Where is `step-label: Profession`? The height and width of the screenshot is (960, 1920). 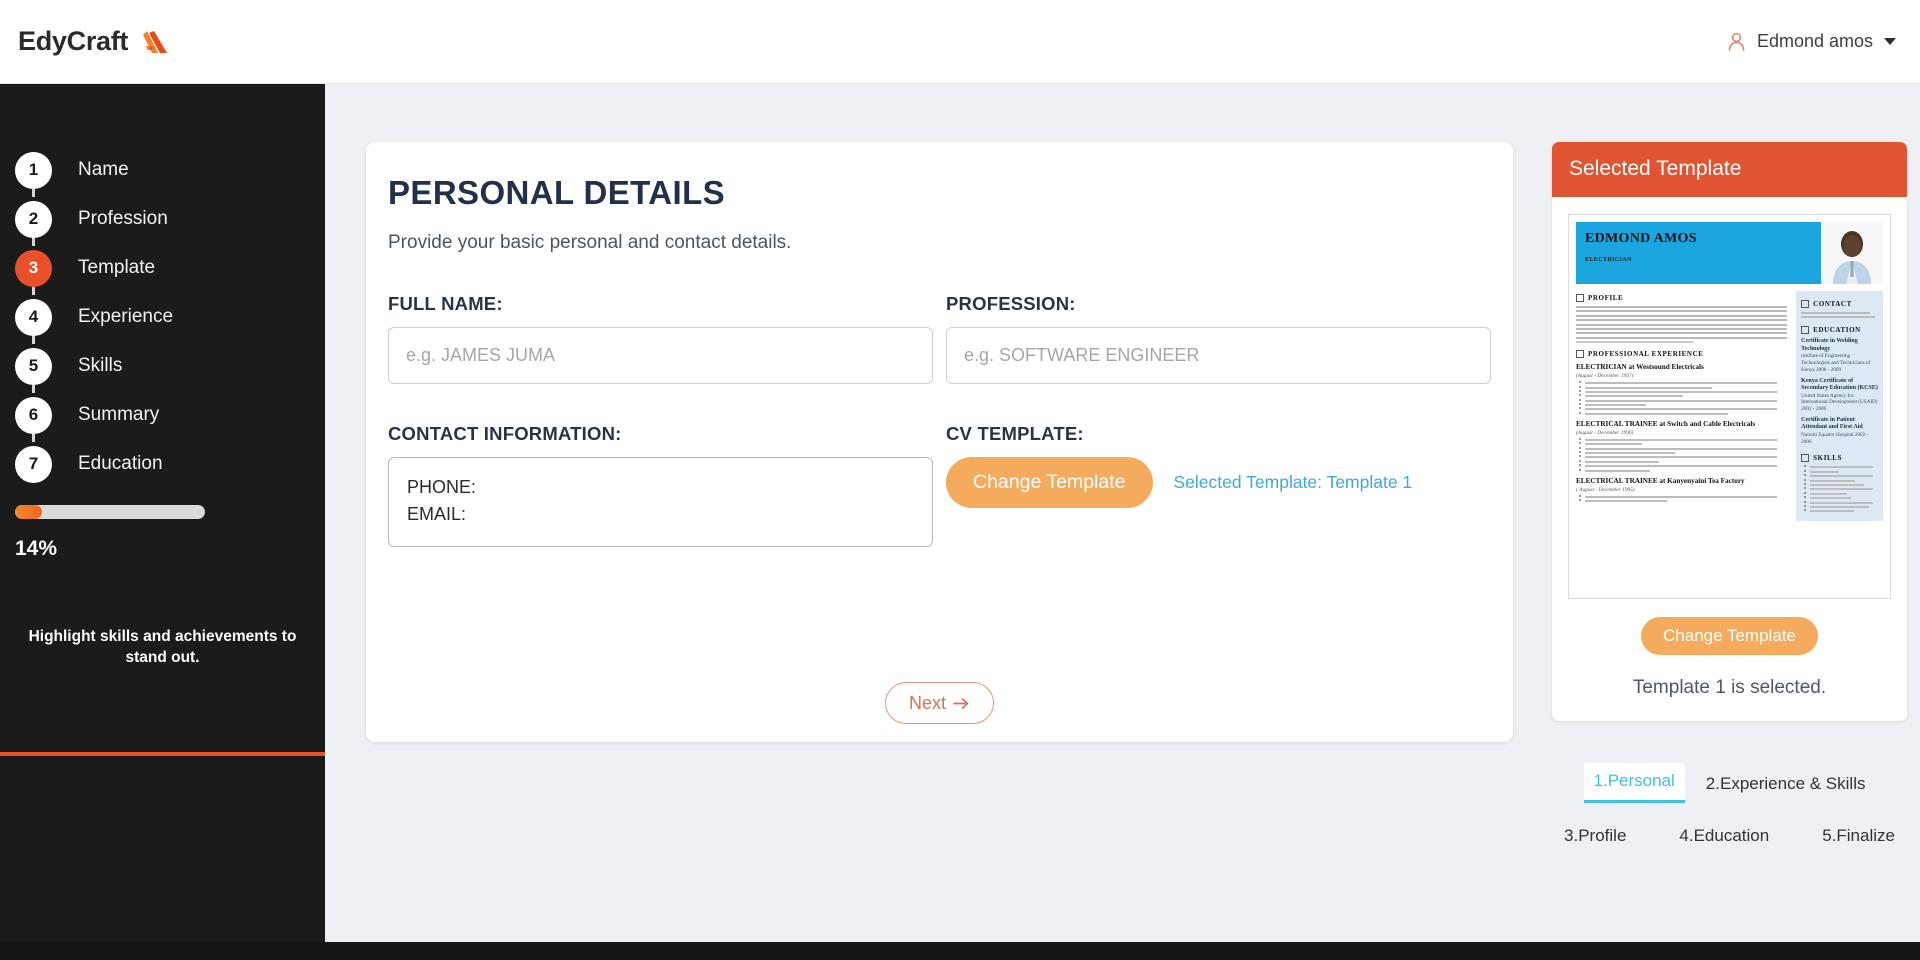
step-label: Profession is located at coordinates (123, 218).